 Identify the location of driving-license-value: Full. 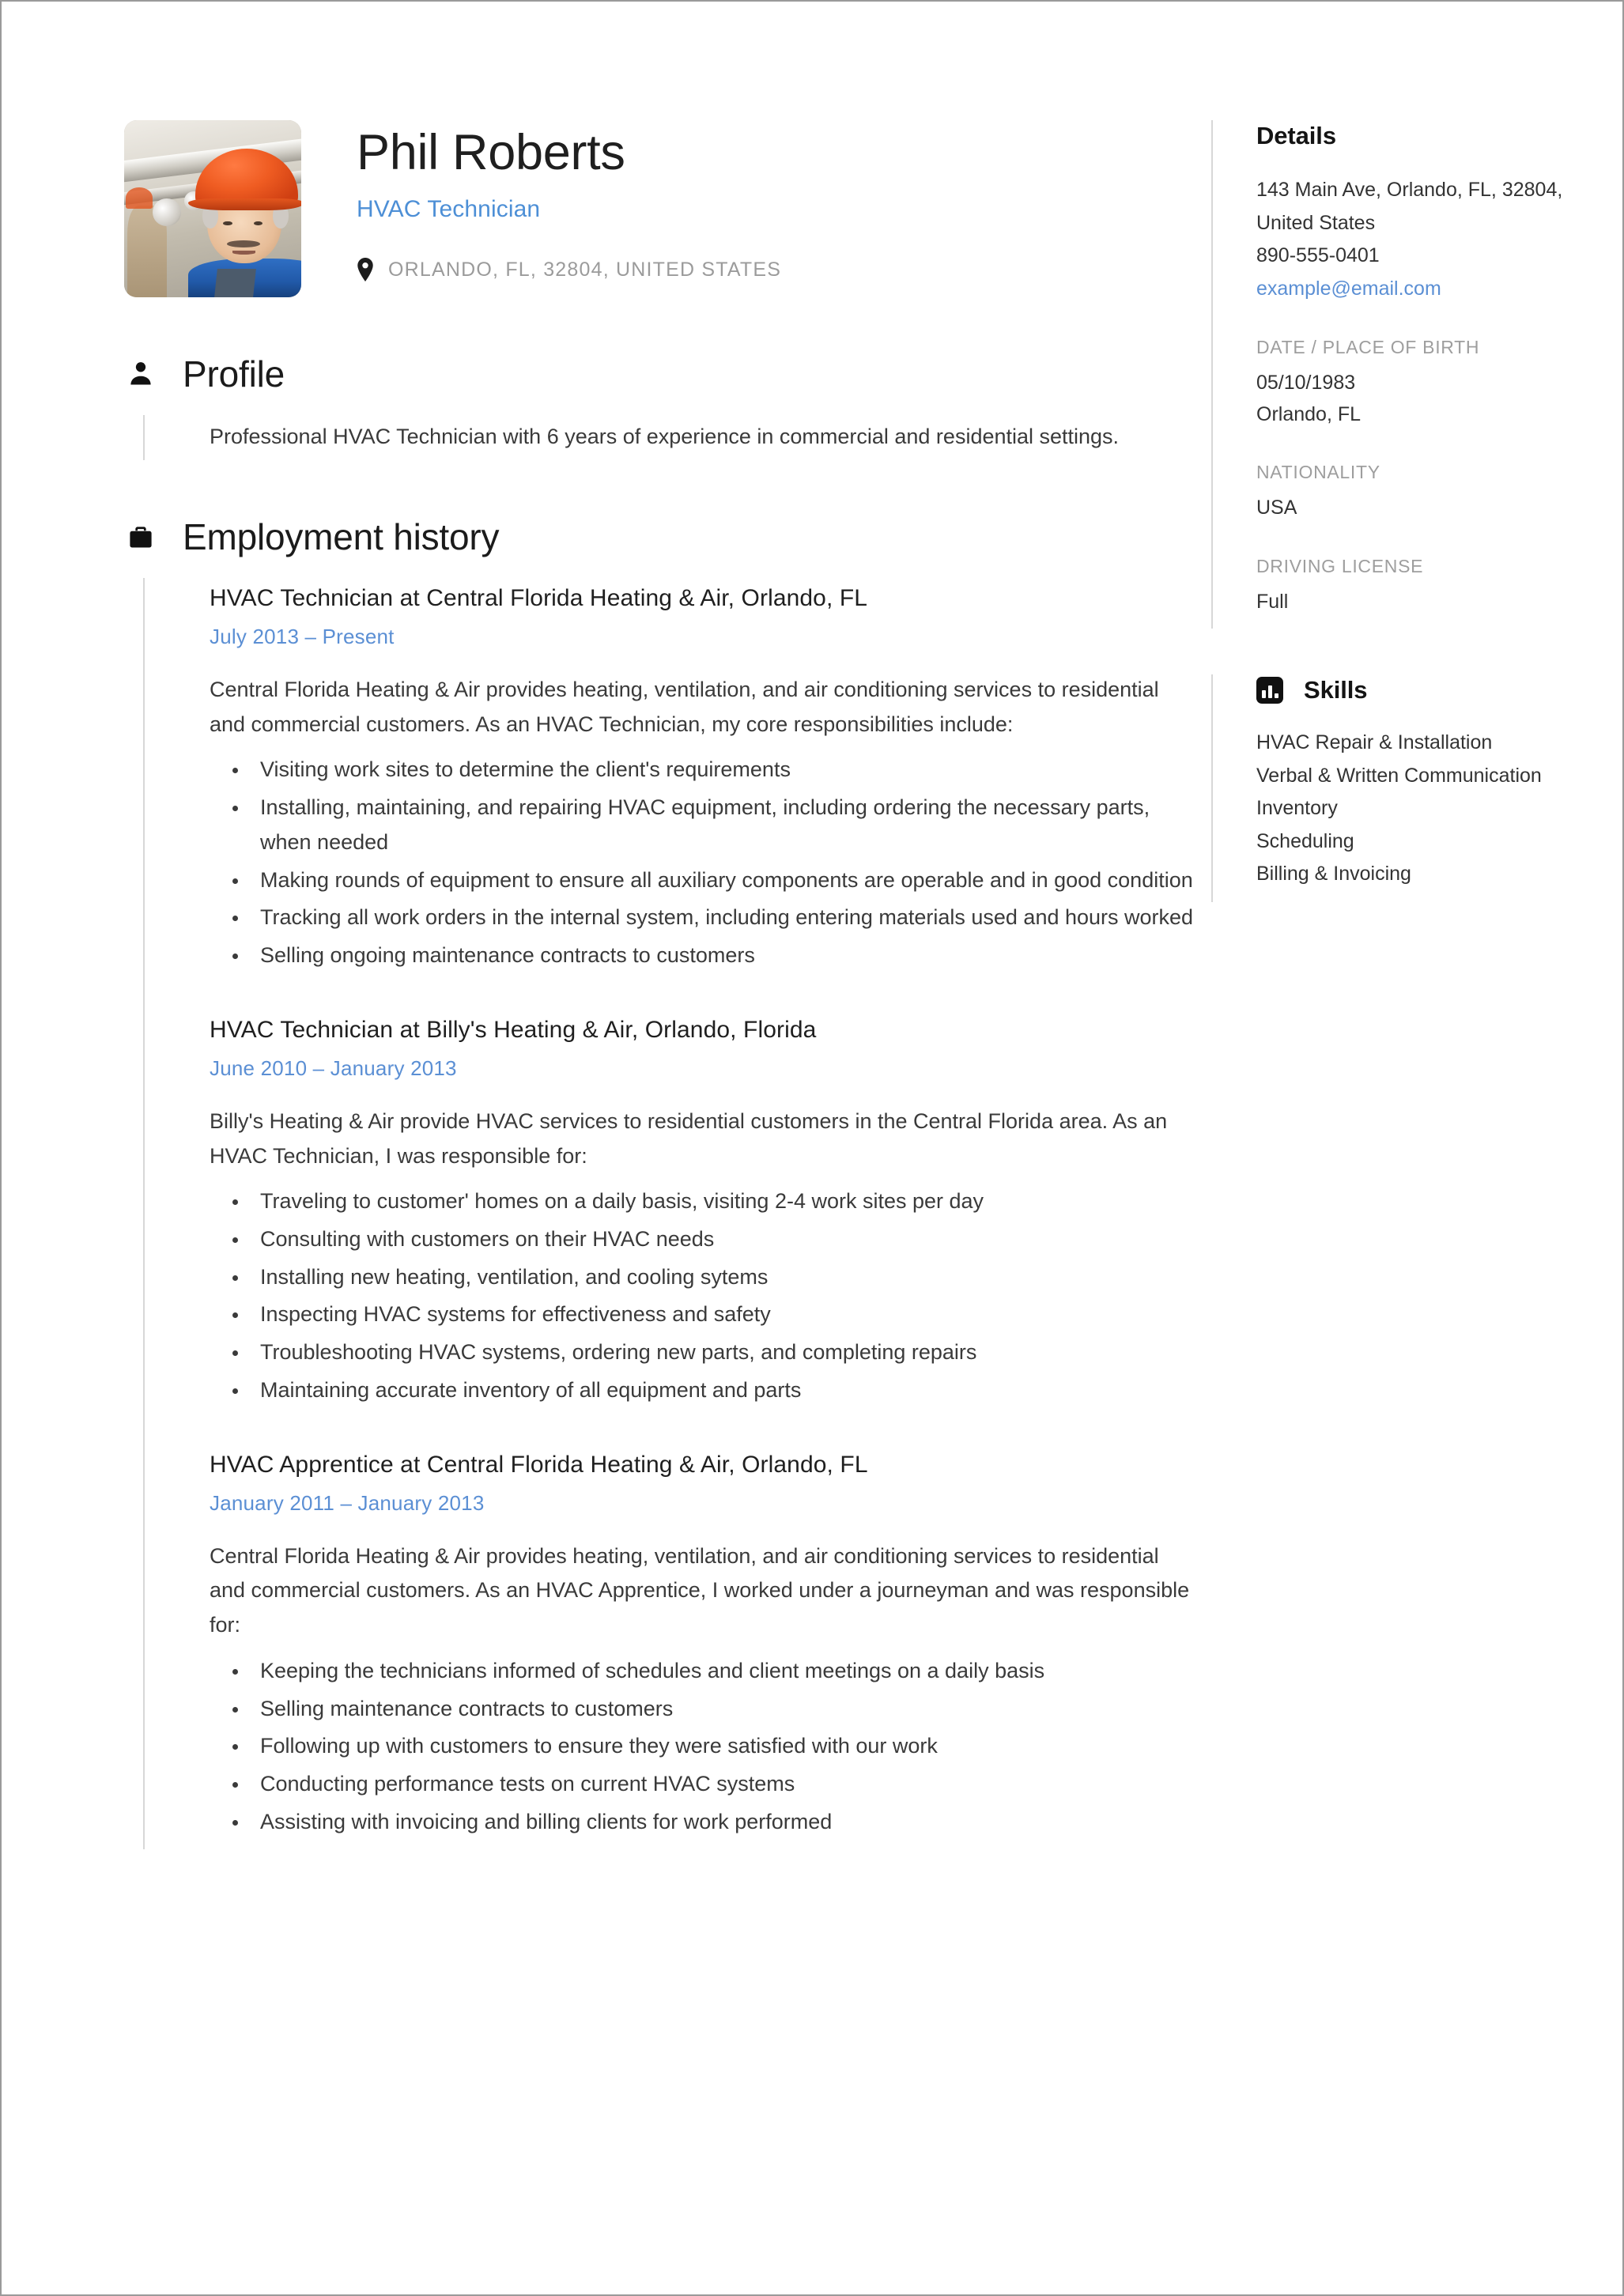
(1272, 601).